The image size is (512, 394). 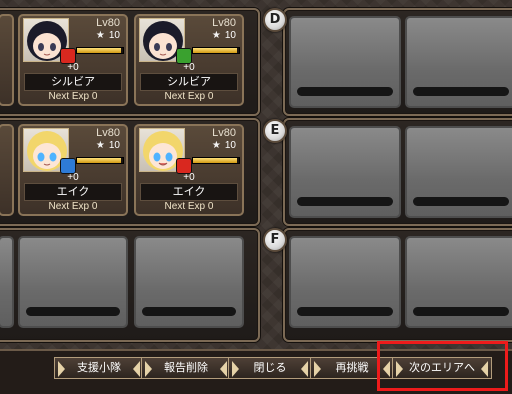 I want to click on close-button: 閉じる, so click(x=270, y=368).